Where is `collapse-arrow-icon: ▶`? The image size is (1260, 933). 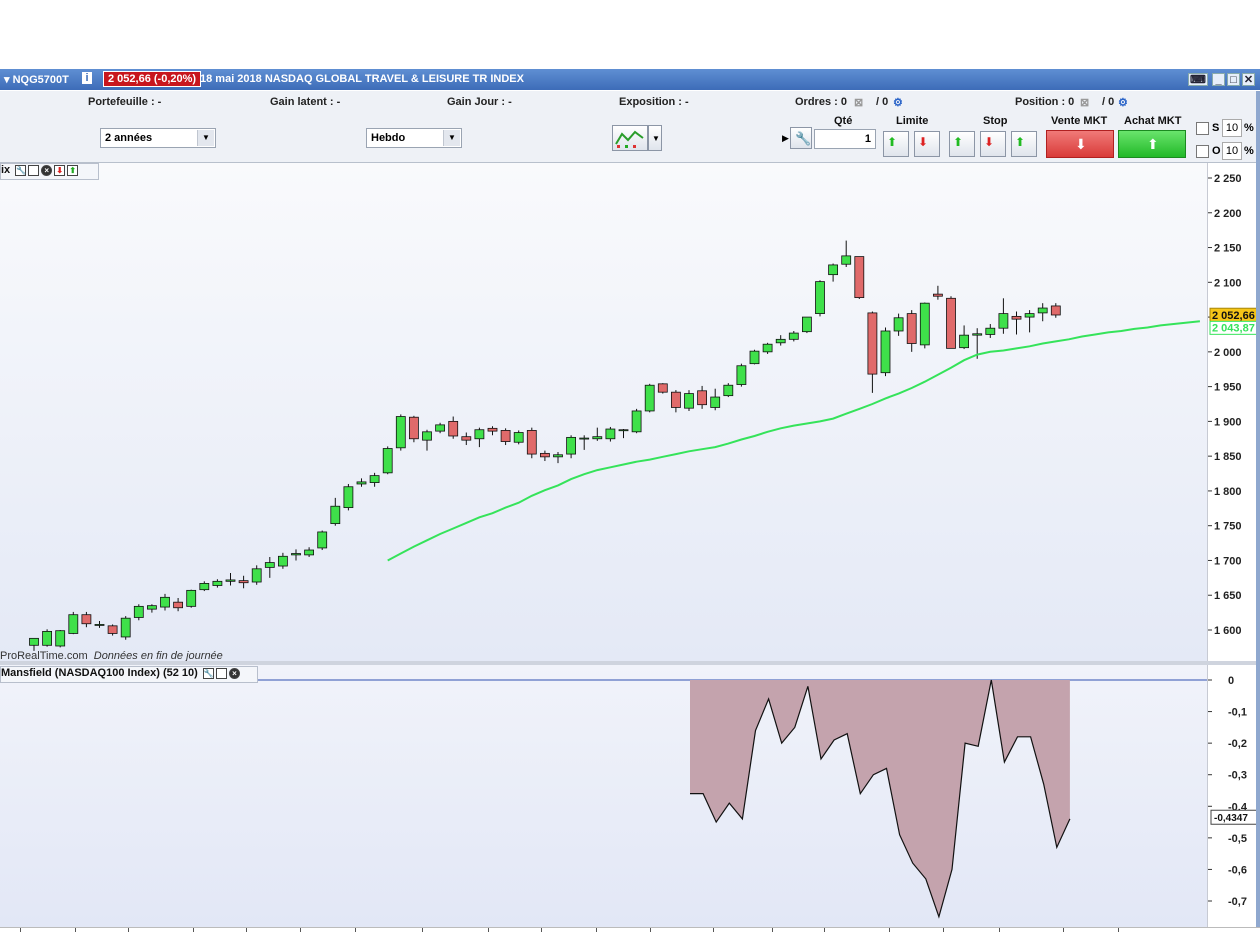 collapse-arrow-icon: ▶ is located at coordinates (785, 138).